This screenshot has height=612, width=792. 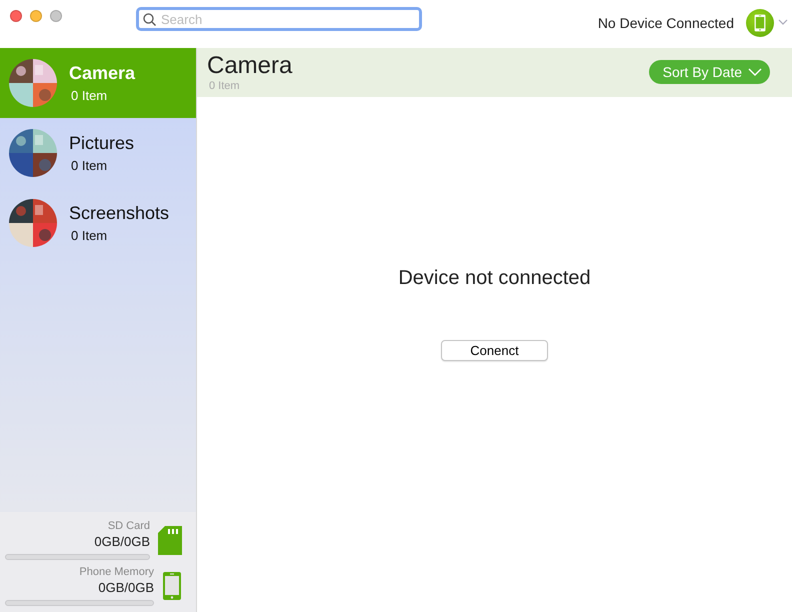 What do you see at coordinates (494, 278) in the screenshot?
I see `status-message: Device not connected` at bounding box center [494, 278].